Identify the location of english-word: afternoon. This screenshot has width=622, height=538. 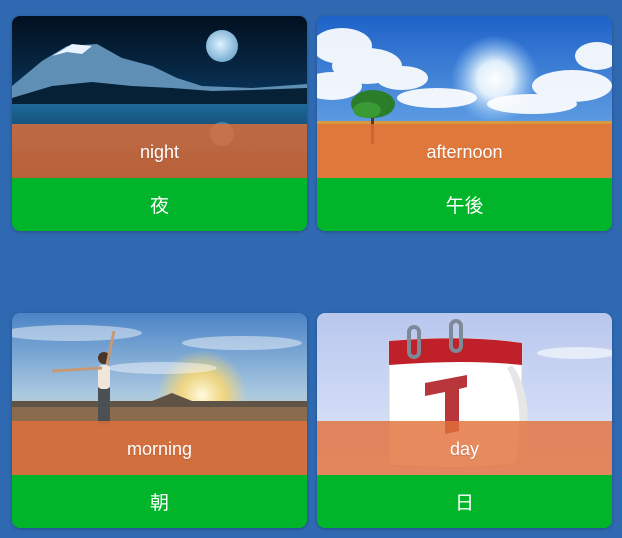
(464, 151).